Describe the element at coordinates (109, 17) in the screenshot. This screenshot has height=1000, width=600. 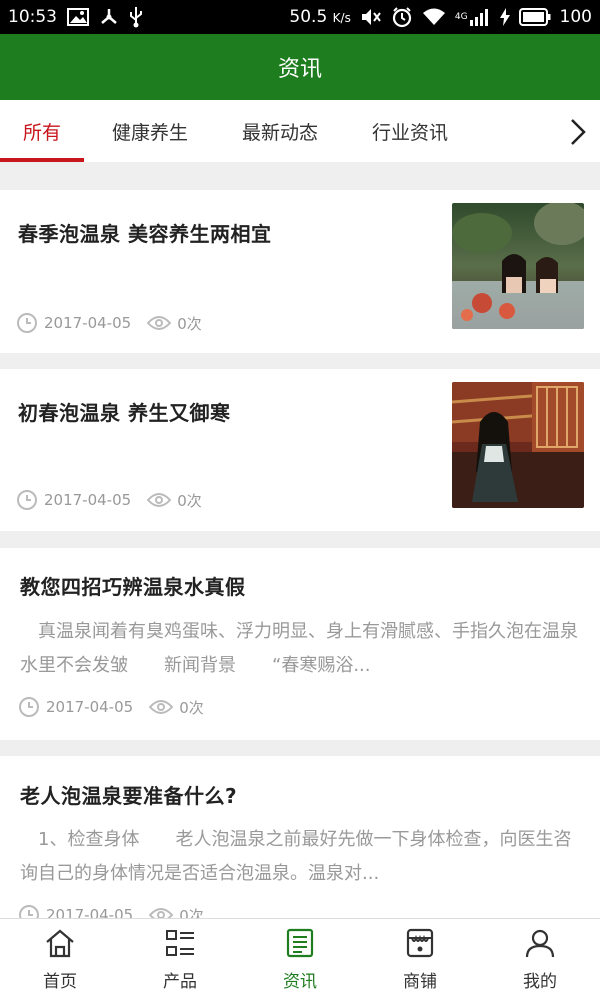
I see `usb-share-icon` at that location.